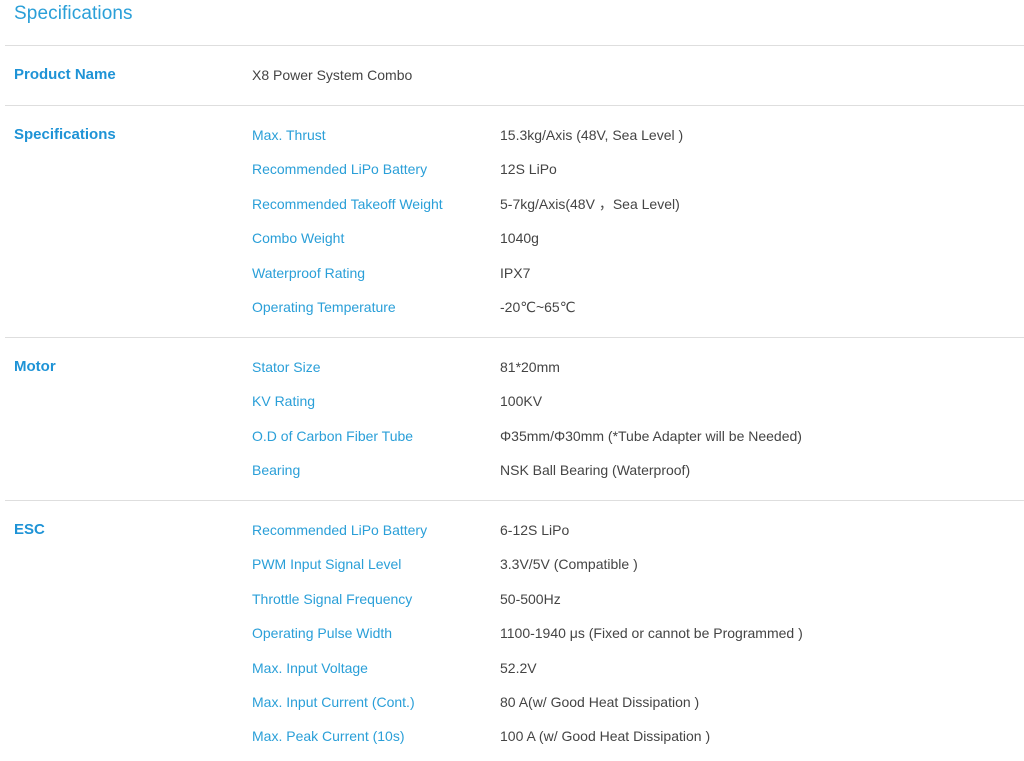  Describe the element at coordinates (632, 675) in the screenshot. I see `table-row: Max. Input Voltage 52.2V` at that location.